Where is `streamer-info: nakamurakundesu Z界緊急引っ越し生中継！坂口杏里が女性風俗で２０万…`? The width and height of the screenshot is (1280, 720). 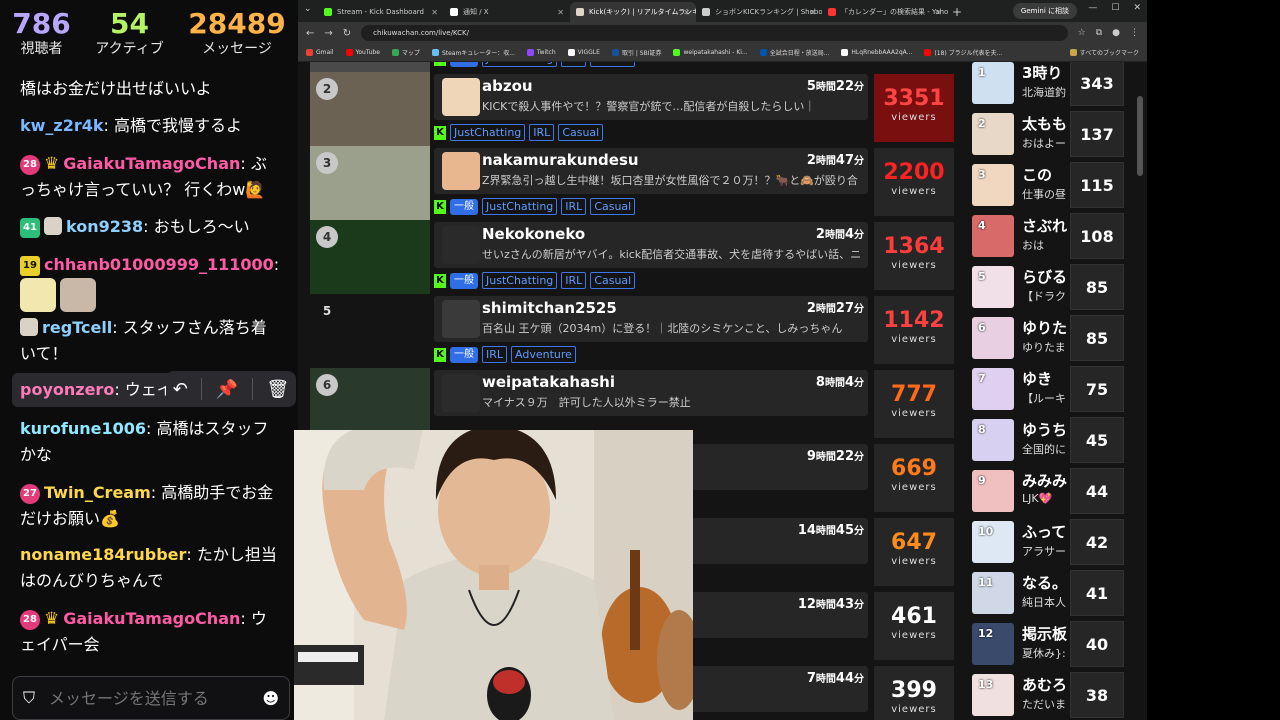
streamer-info: nakamurakundesu Z界緊急引っ越し生中継！坂口杏里が女性風俗で２０万… is located at coordinates (651, 171).